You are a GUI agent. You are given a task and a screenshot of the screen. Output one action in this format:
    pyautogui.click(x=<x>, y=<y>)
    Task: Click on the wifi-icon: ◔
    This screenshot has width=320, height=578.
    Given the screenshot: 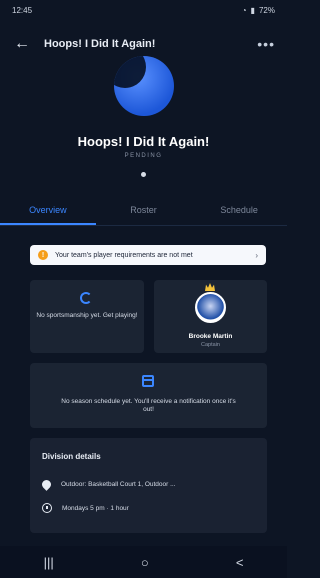 What is the action you would take?
    pyautogui.click(x=244, y=10)
    